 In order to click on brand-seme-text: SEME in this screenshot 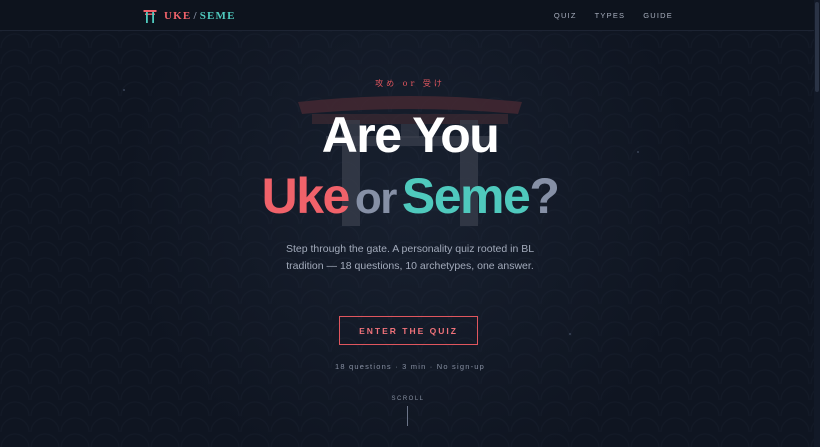, I will do `click(217, 16)`.